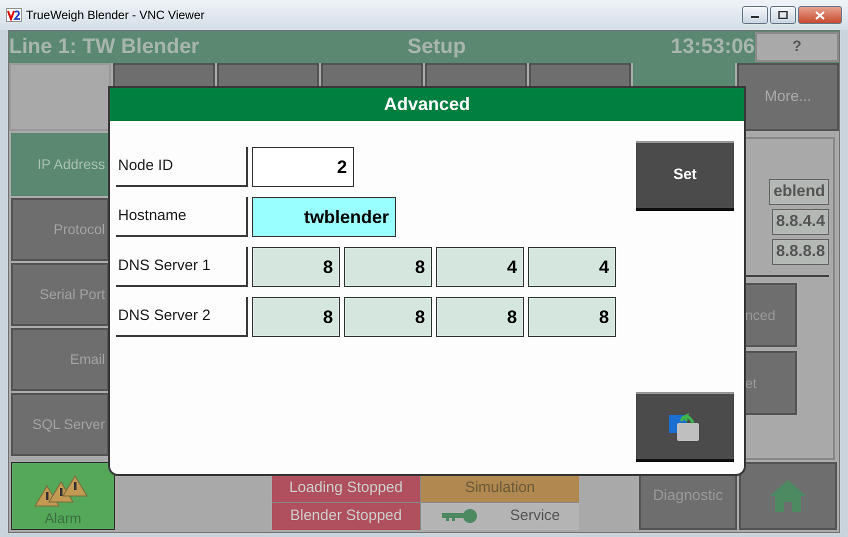 Image resolution: width=848 pixels, height=537 pixels. Describe the element at coordinates (182, 317) in the screenshot. I see `field-label: DNS Server 2` at that location.